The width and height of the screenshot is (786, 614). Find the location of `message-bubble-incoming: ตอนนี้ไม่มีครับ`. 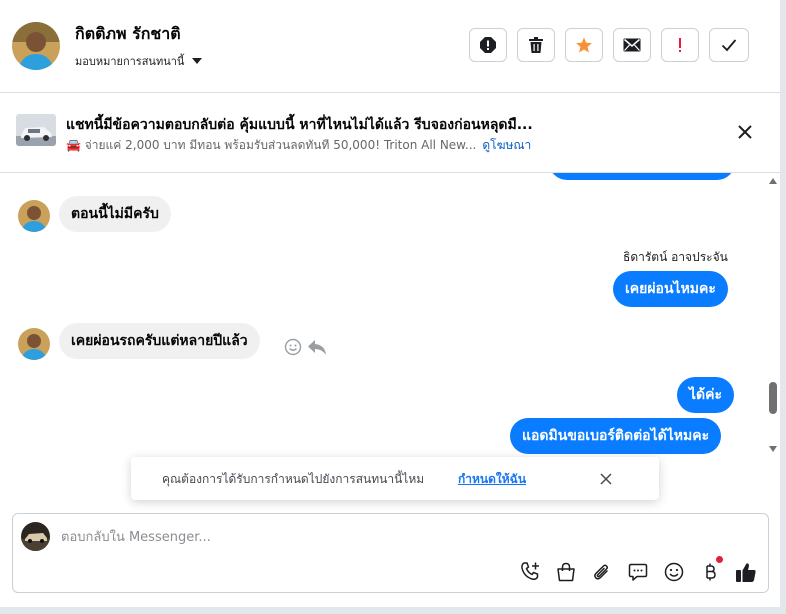

message-bubble-incoming: ตอนนี้ไม่มีครับ is located at coordinates (115, 214).